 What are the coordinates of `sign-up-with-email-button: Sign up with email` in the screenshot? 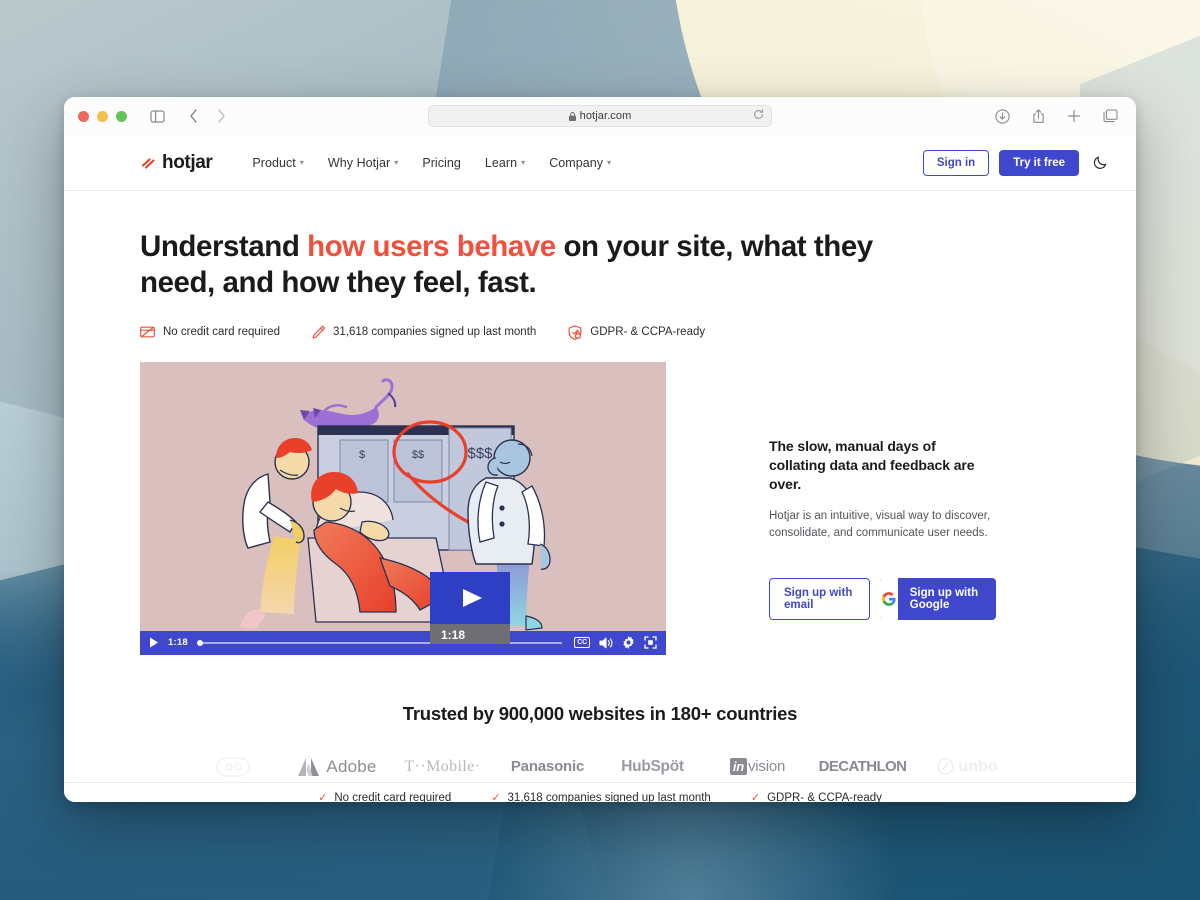 It's located at (820, 599).